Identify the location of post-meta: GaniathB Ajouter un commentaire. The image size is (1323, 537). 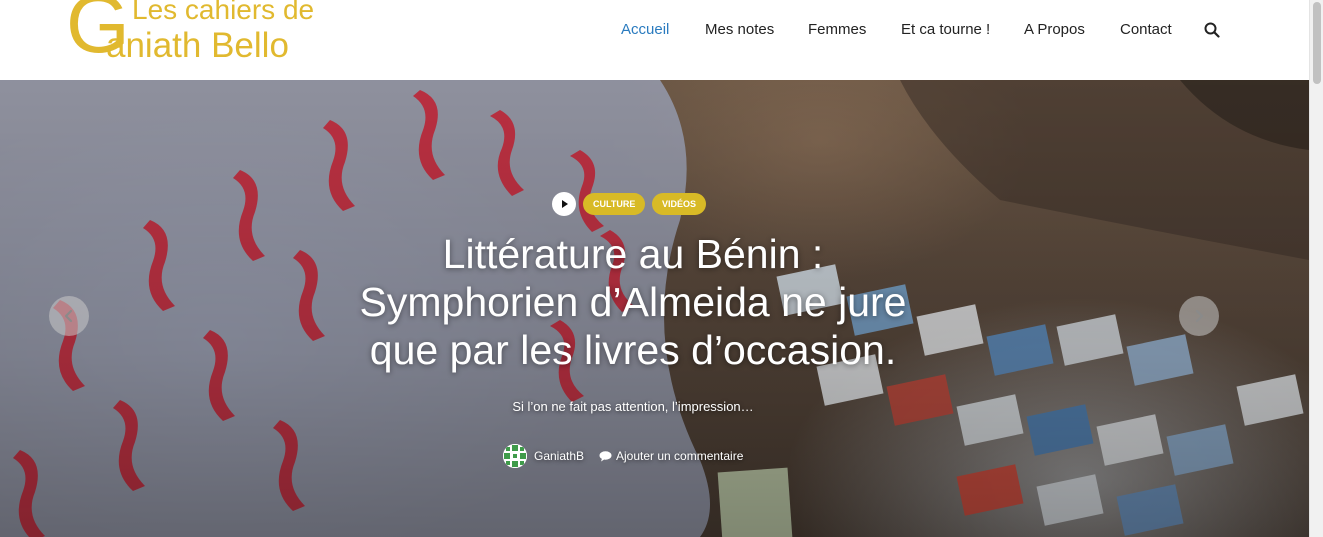
(653, 456).